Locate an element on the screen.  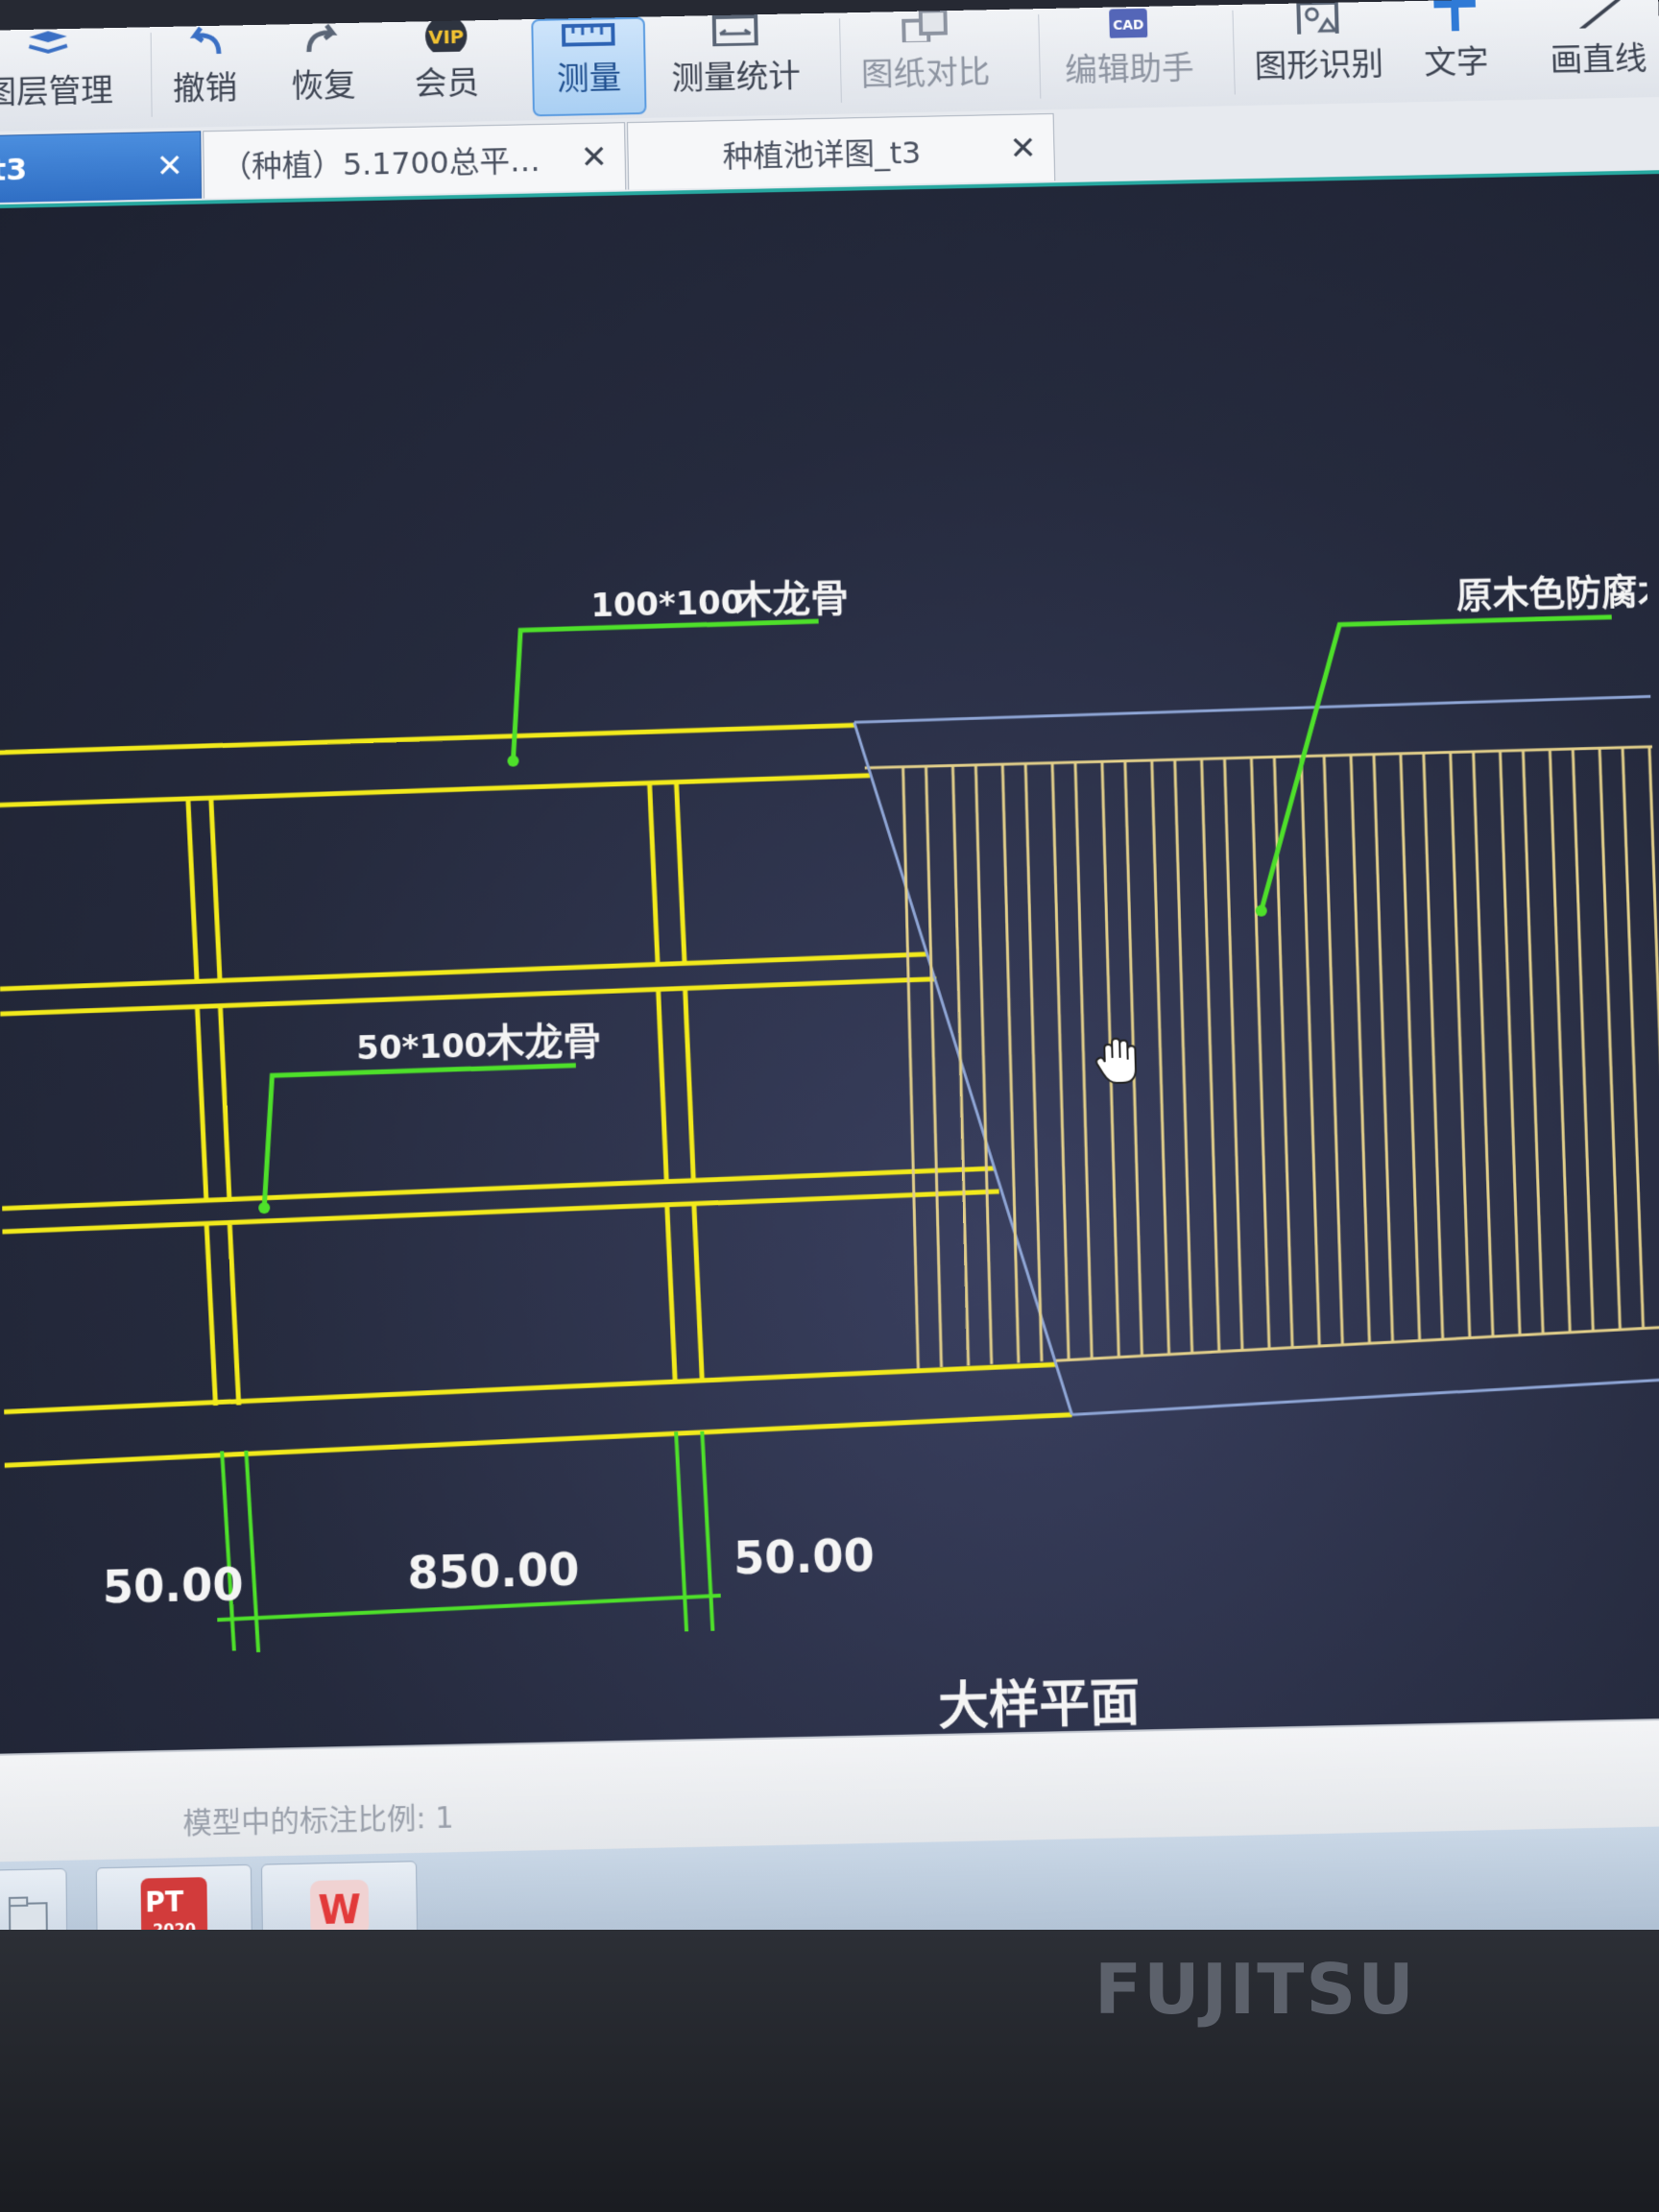
dimension-left: 50.00 is located at coordinates (173, 1585).